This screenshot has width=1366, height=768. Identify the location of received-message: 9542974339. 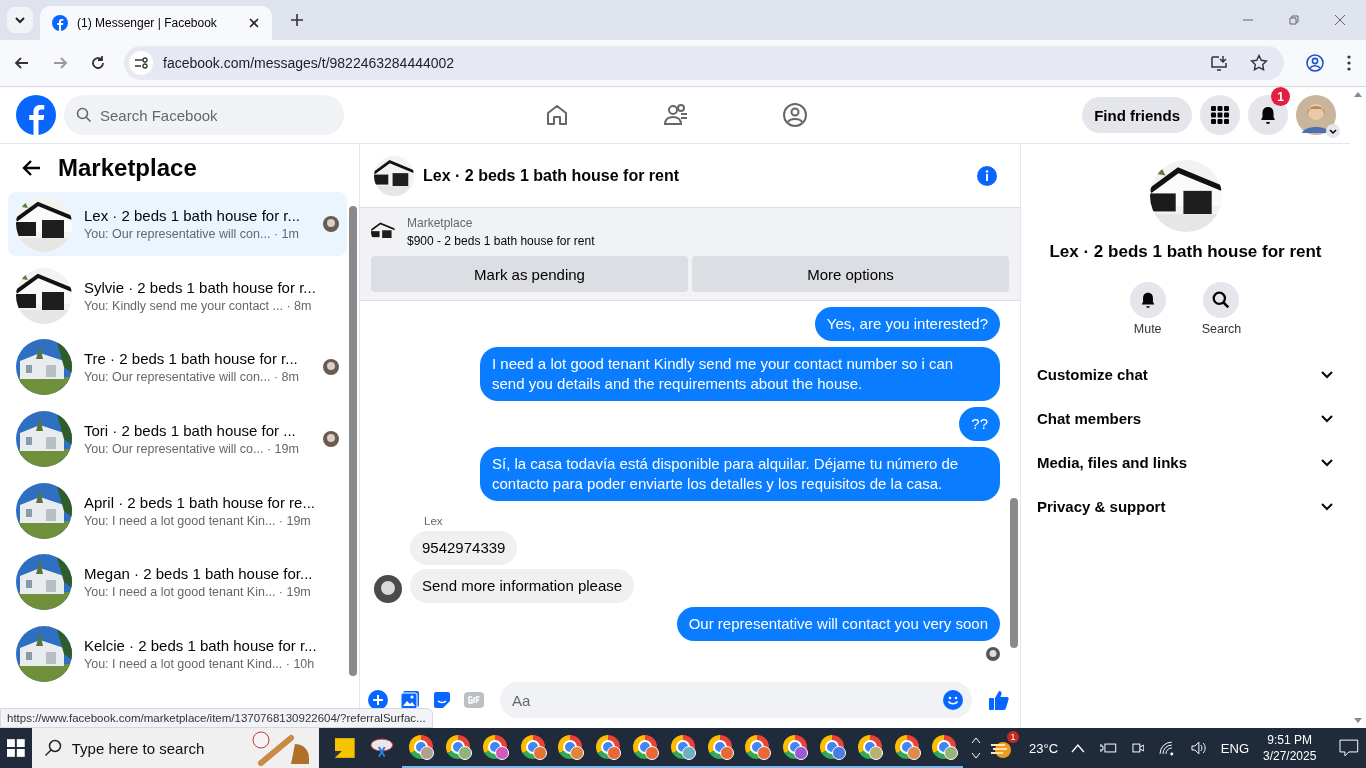
(464, 548).